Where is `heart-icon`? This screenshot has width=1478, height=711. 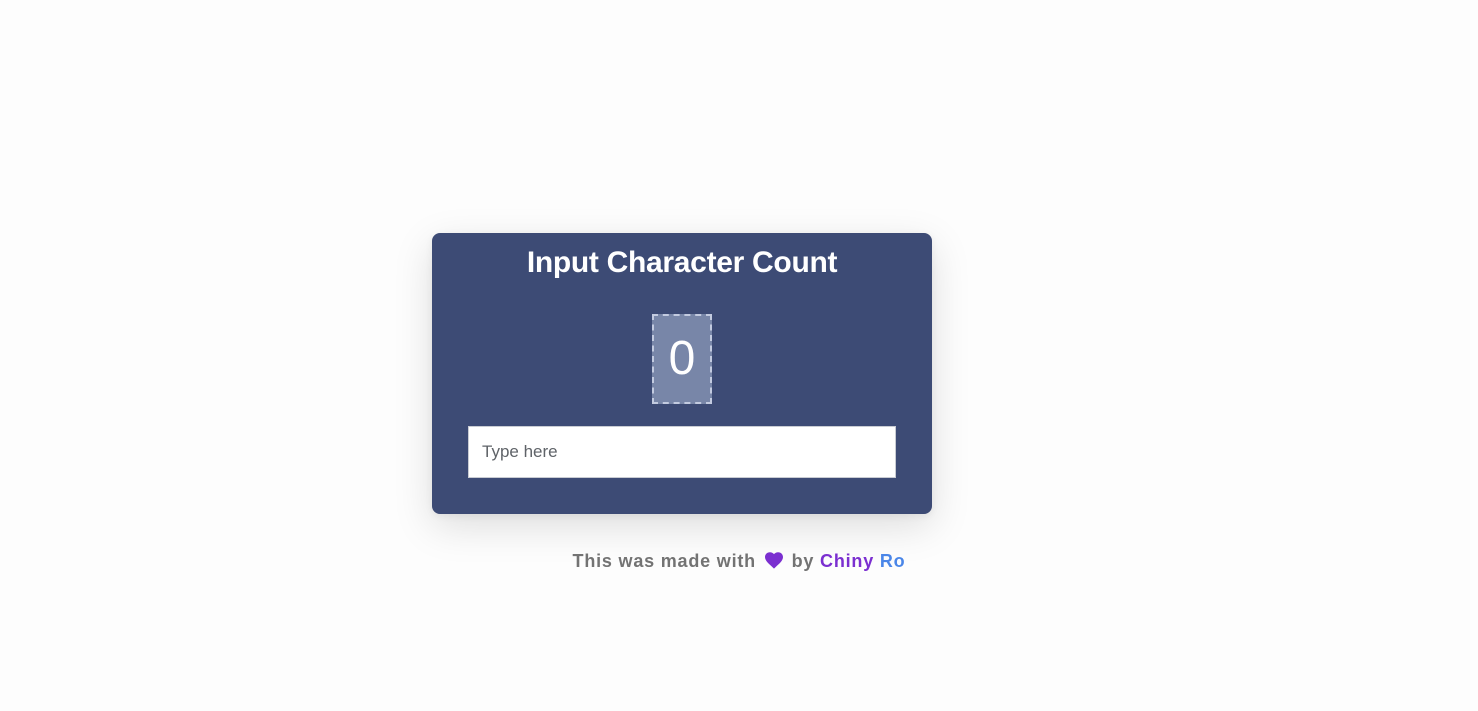
heart-icon is located at coordinates (773, 560).